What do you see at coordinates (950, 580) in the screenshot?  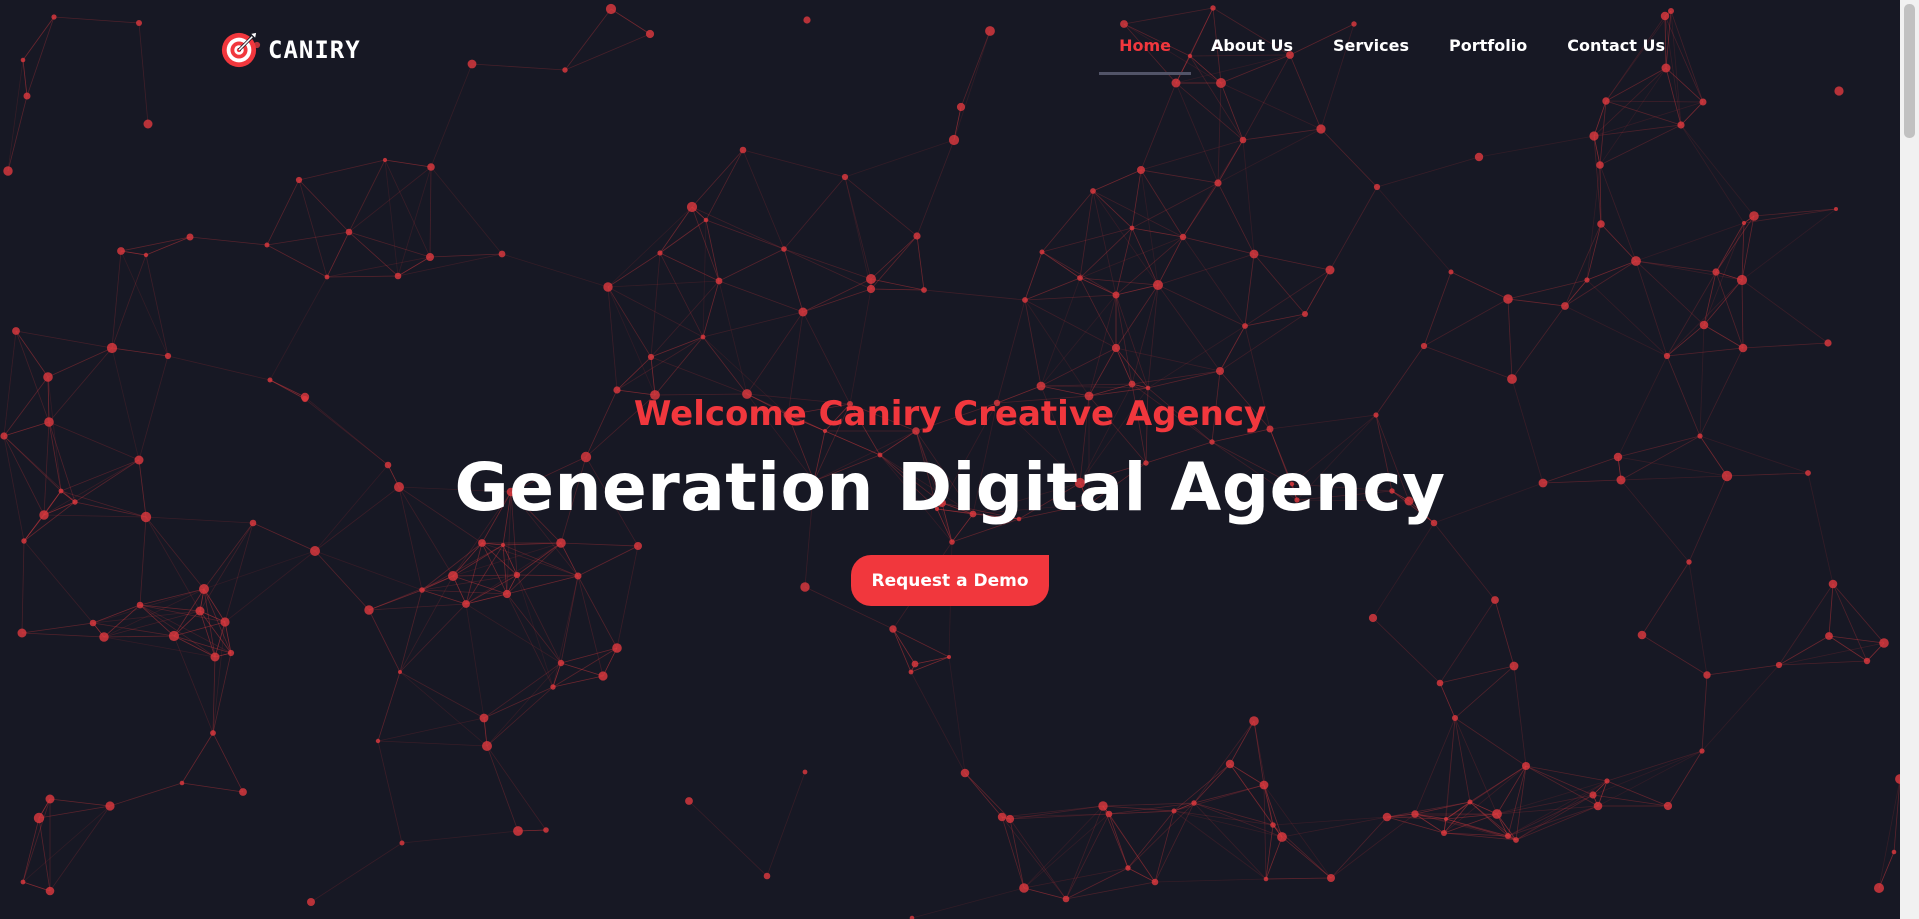 I see `request-demo-button: Request a Demo` at bounding box center [950, 580].